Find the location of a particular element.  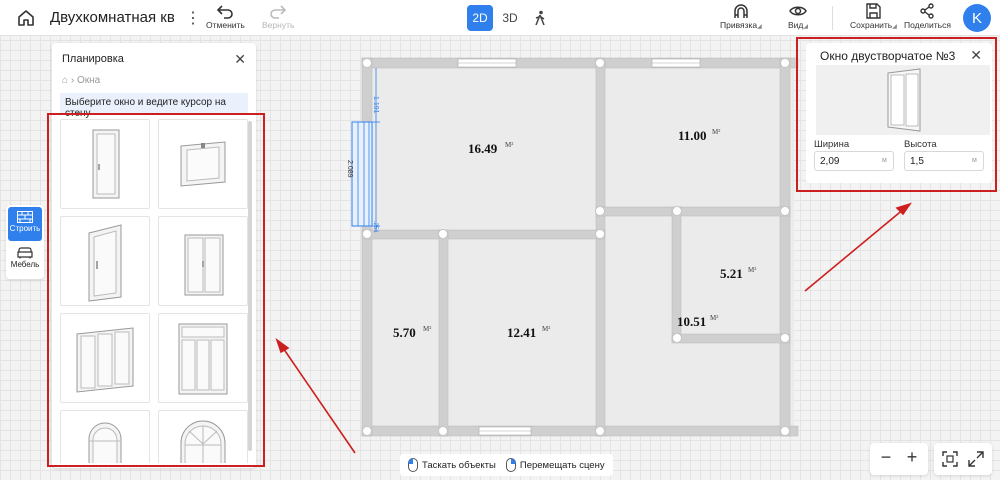

drag-objects-hint: Таскать объекты is located at coordinates (452, 465).